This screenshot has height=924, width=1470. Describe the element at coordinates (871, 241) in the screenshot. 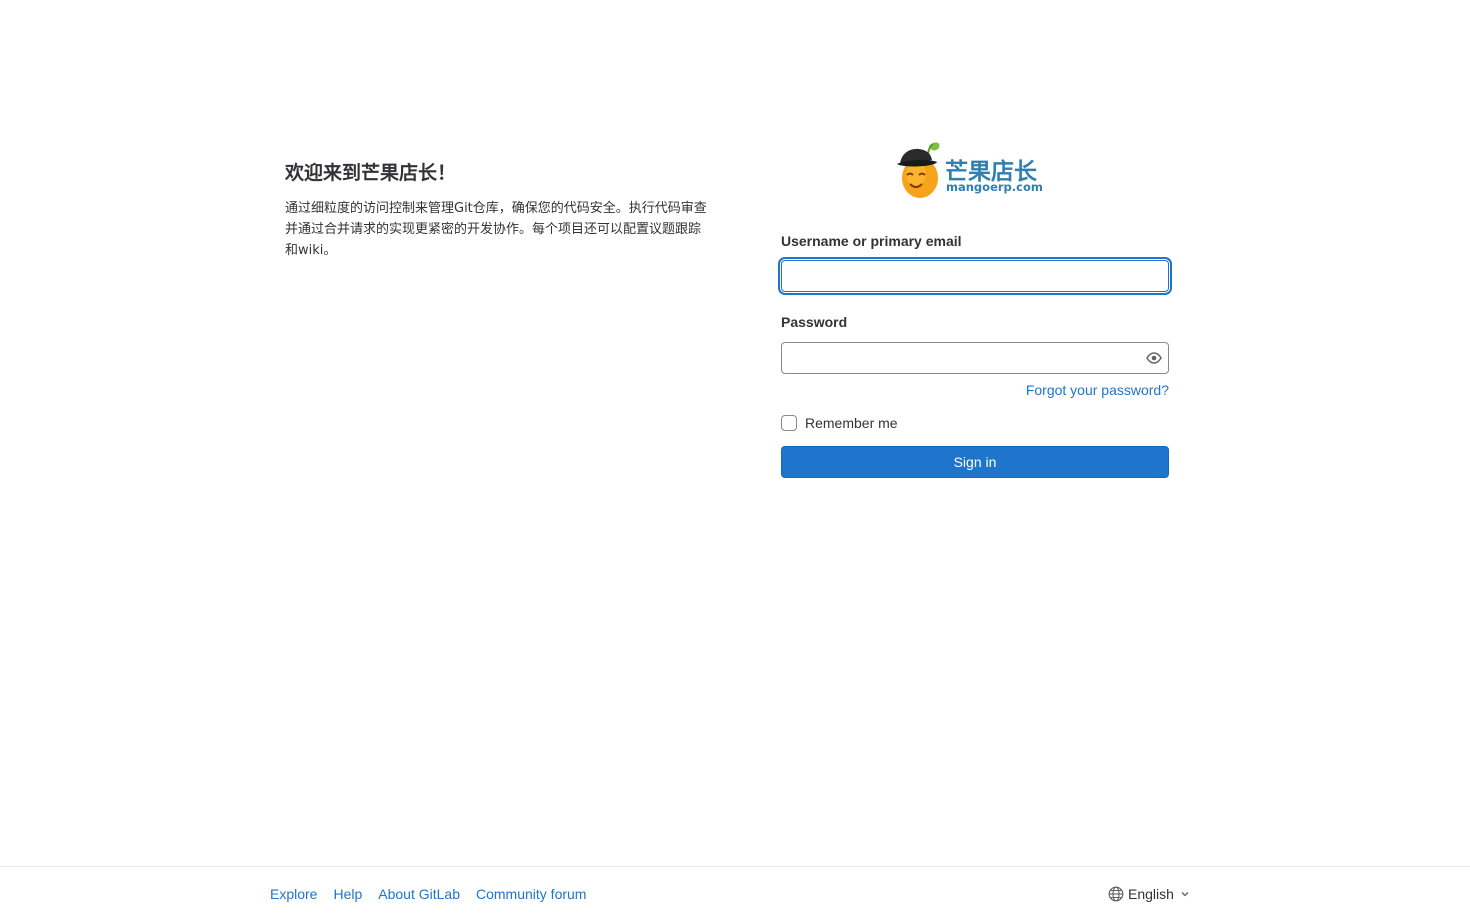

I see `username-label: Username or primary email` at that location.